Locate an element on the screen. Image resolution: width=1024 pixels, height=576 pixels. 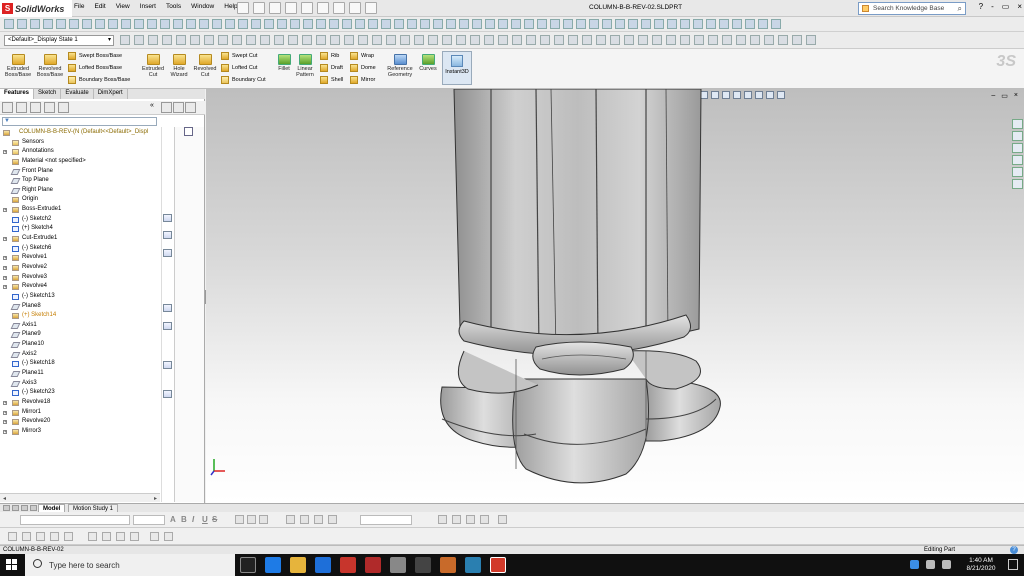
feature-filter-input: ▼ is located at coordinates (79, 121).